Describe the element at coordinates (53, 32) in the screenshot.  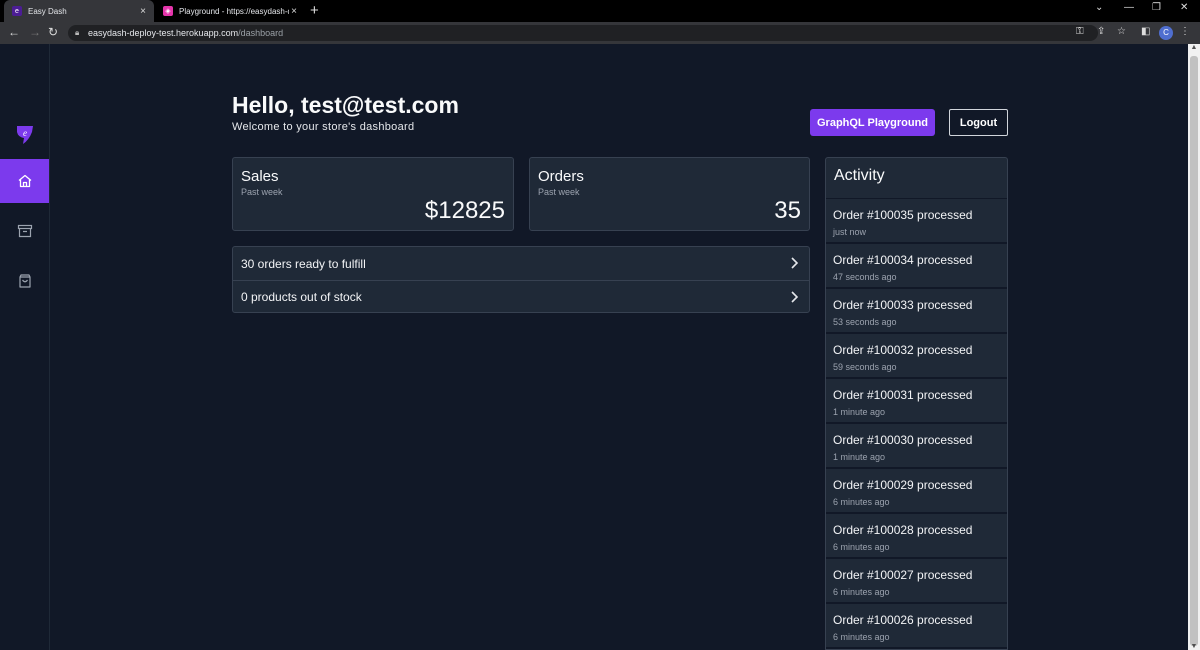
I see `reload-icon: ↻` at that location.